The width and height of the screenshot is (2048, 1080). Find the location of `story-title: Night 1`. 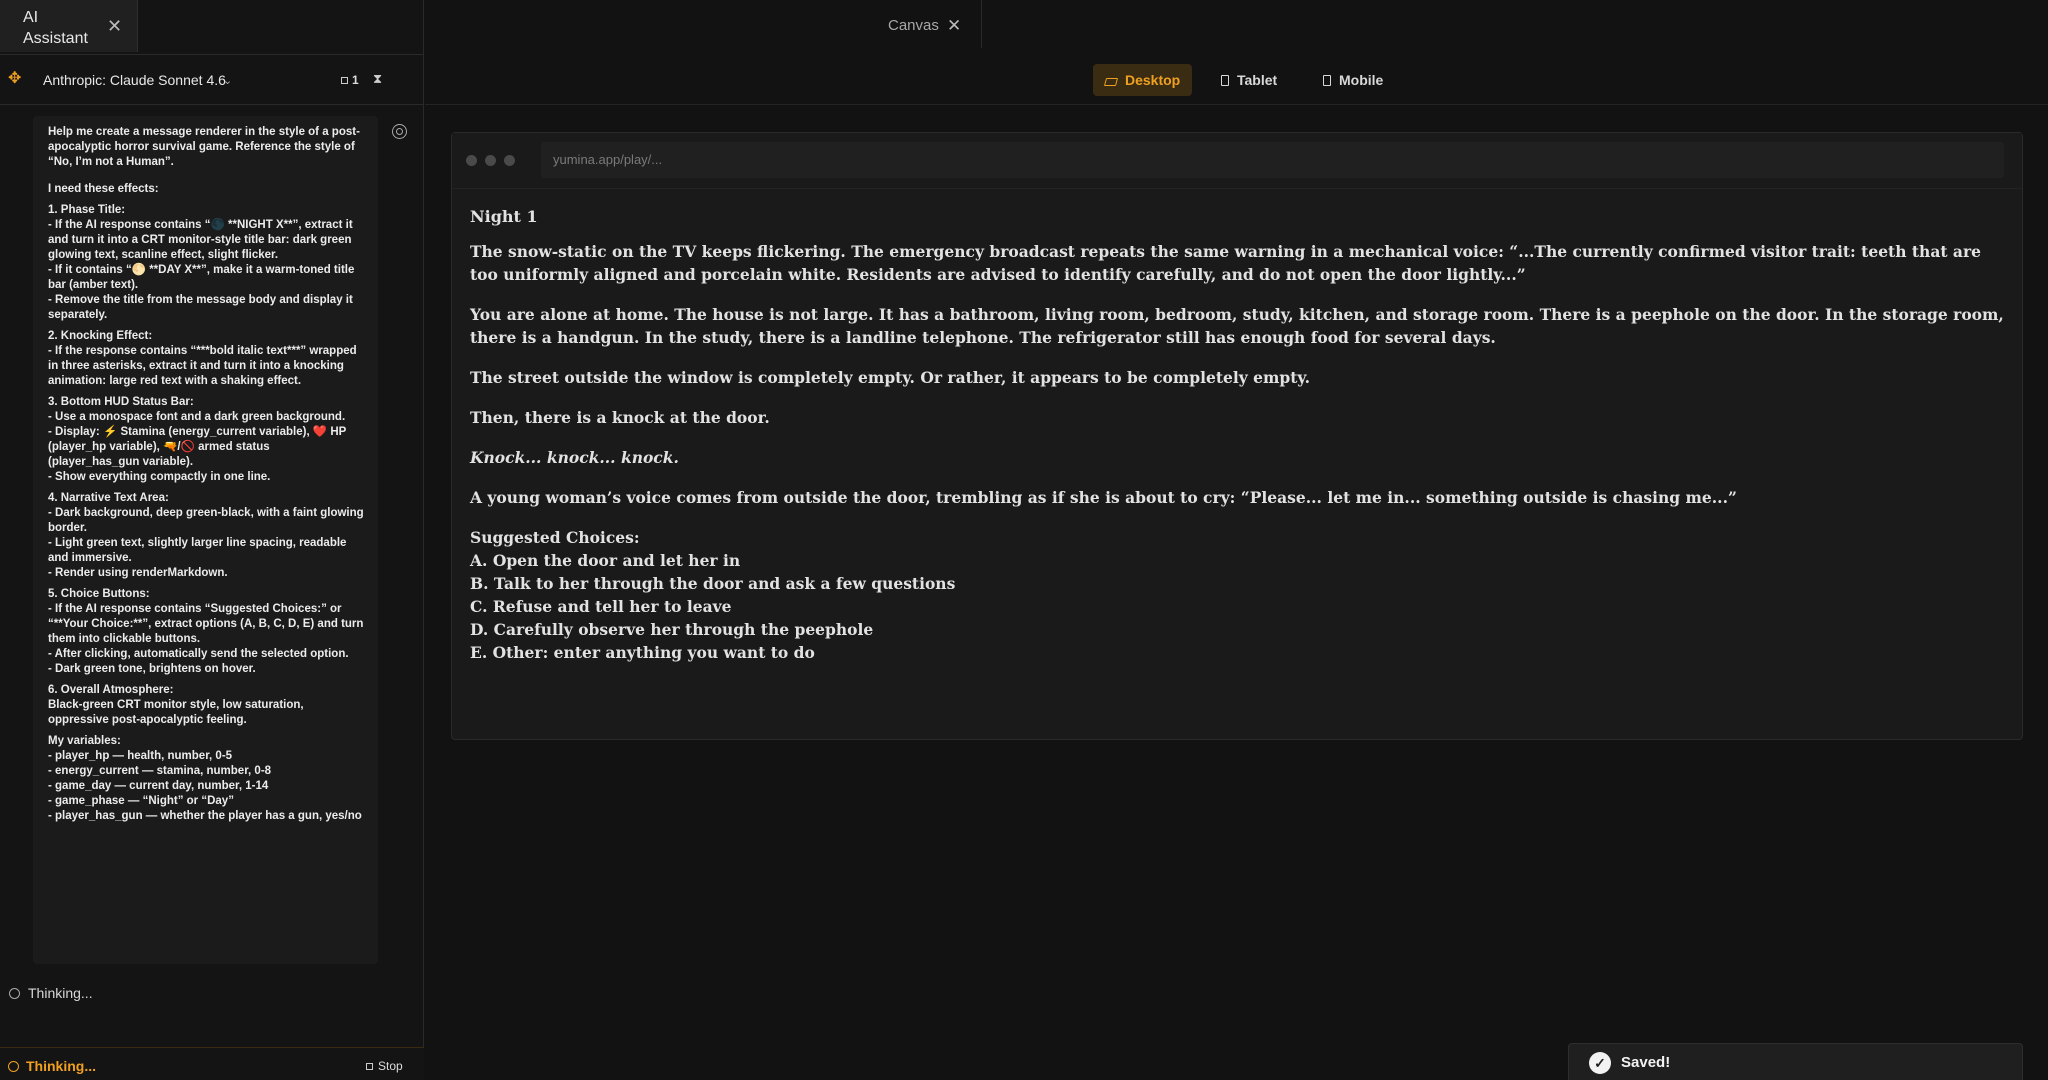

story-title: Night 1 is located at coordinates (504, 216).